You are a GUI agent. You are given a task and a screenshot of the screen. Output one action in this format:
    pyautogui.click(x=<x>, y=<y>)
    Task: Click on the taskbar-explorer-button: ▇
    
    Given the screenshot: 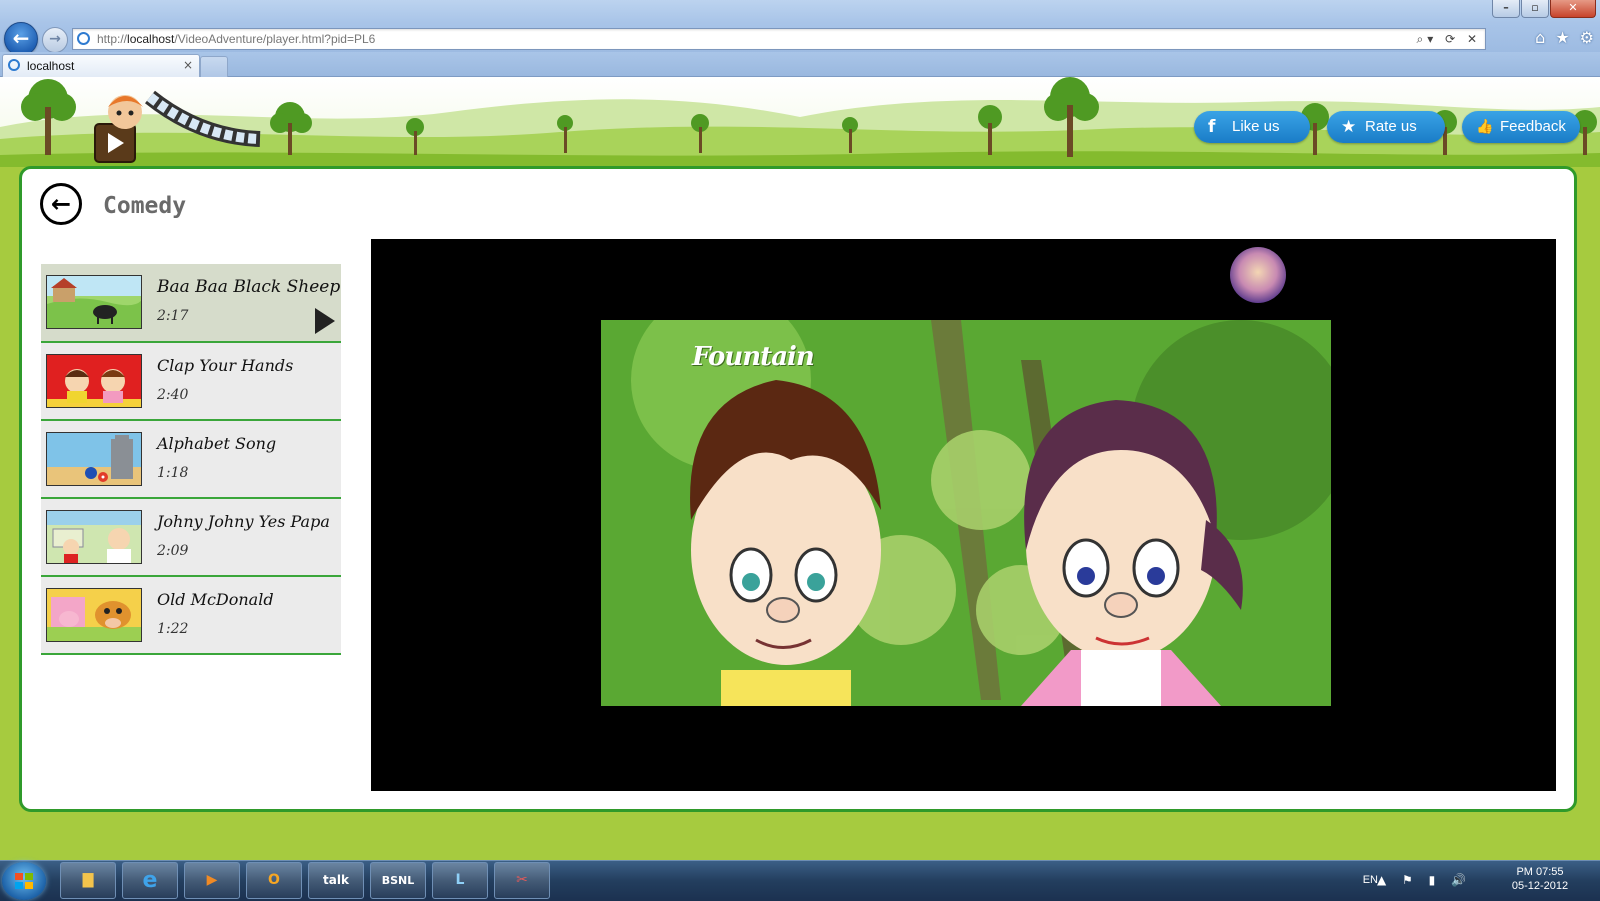 What is the action you would take?
    pyautogui.click(x=88, y=880)
    